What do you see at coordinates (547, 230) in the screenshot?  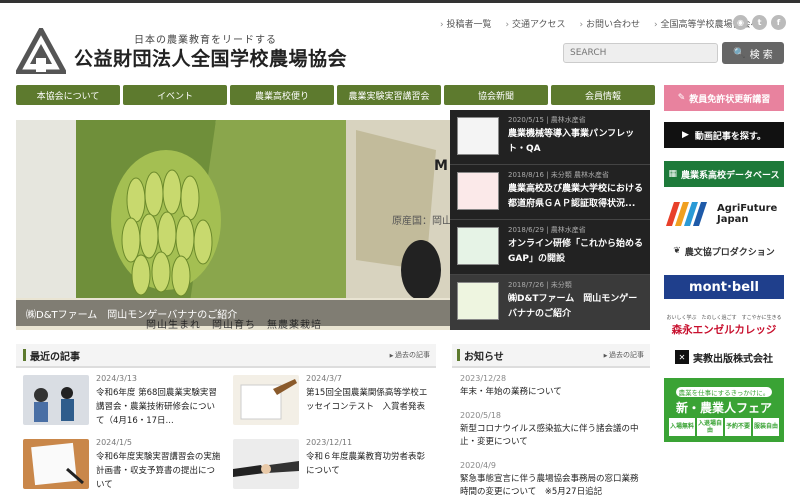 I see `news-meta: 2018/6/29 | 農林水産省` at bounding box center [547, 230].